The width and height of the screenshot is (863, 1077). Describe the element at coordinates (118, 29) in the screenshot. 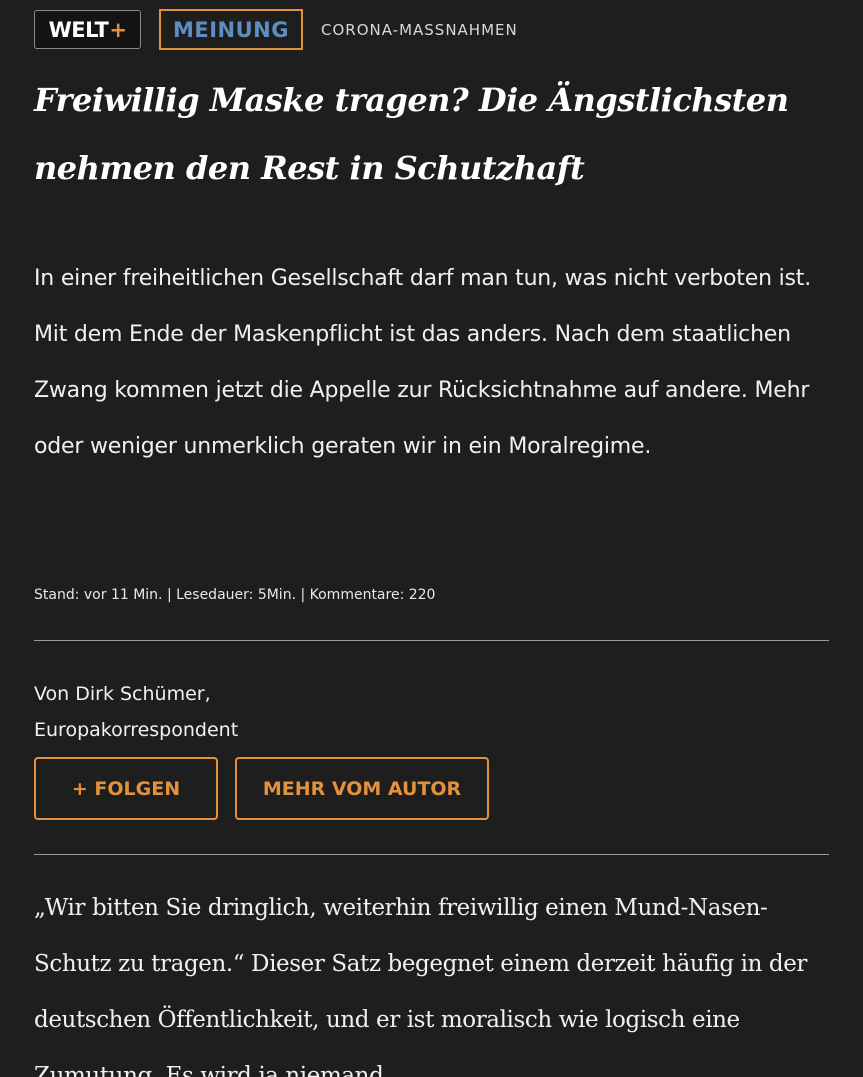

I see `logo-plus: +` at that location.